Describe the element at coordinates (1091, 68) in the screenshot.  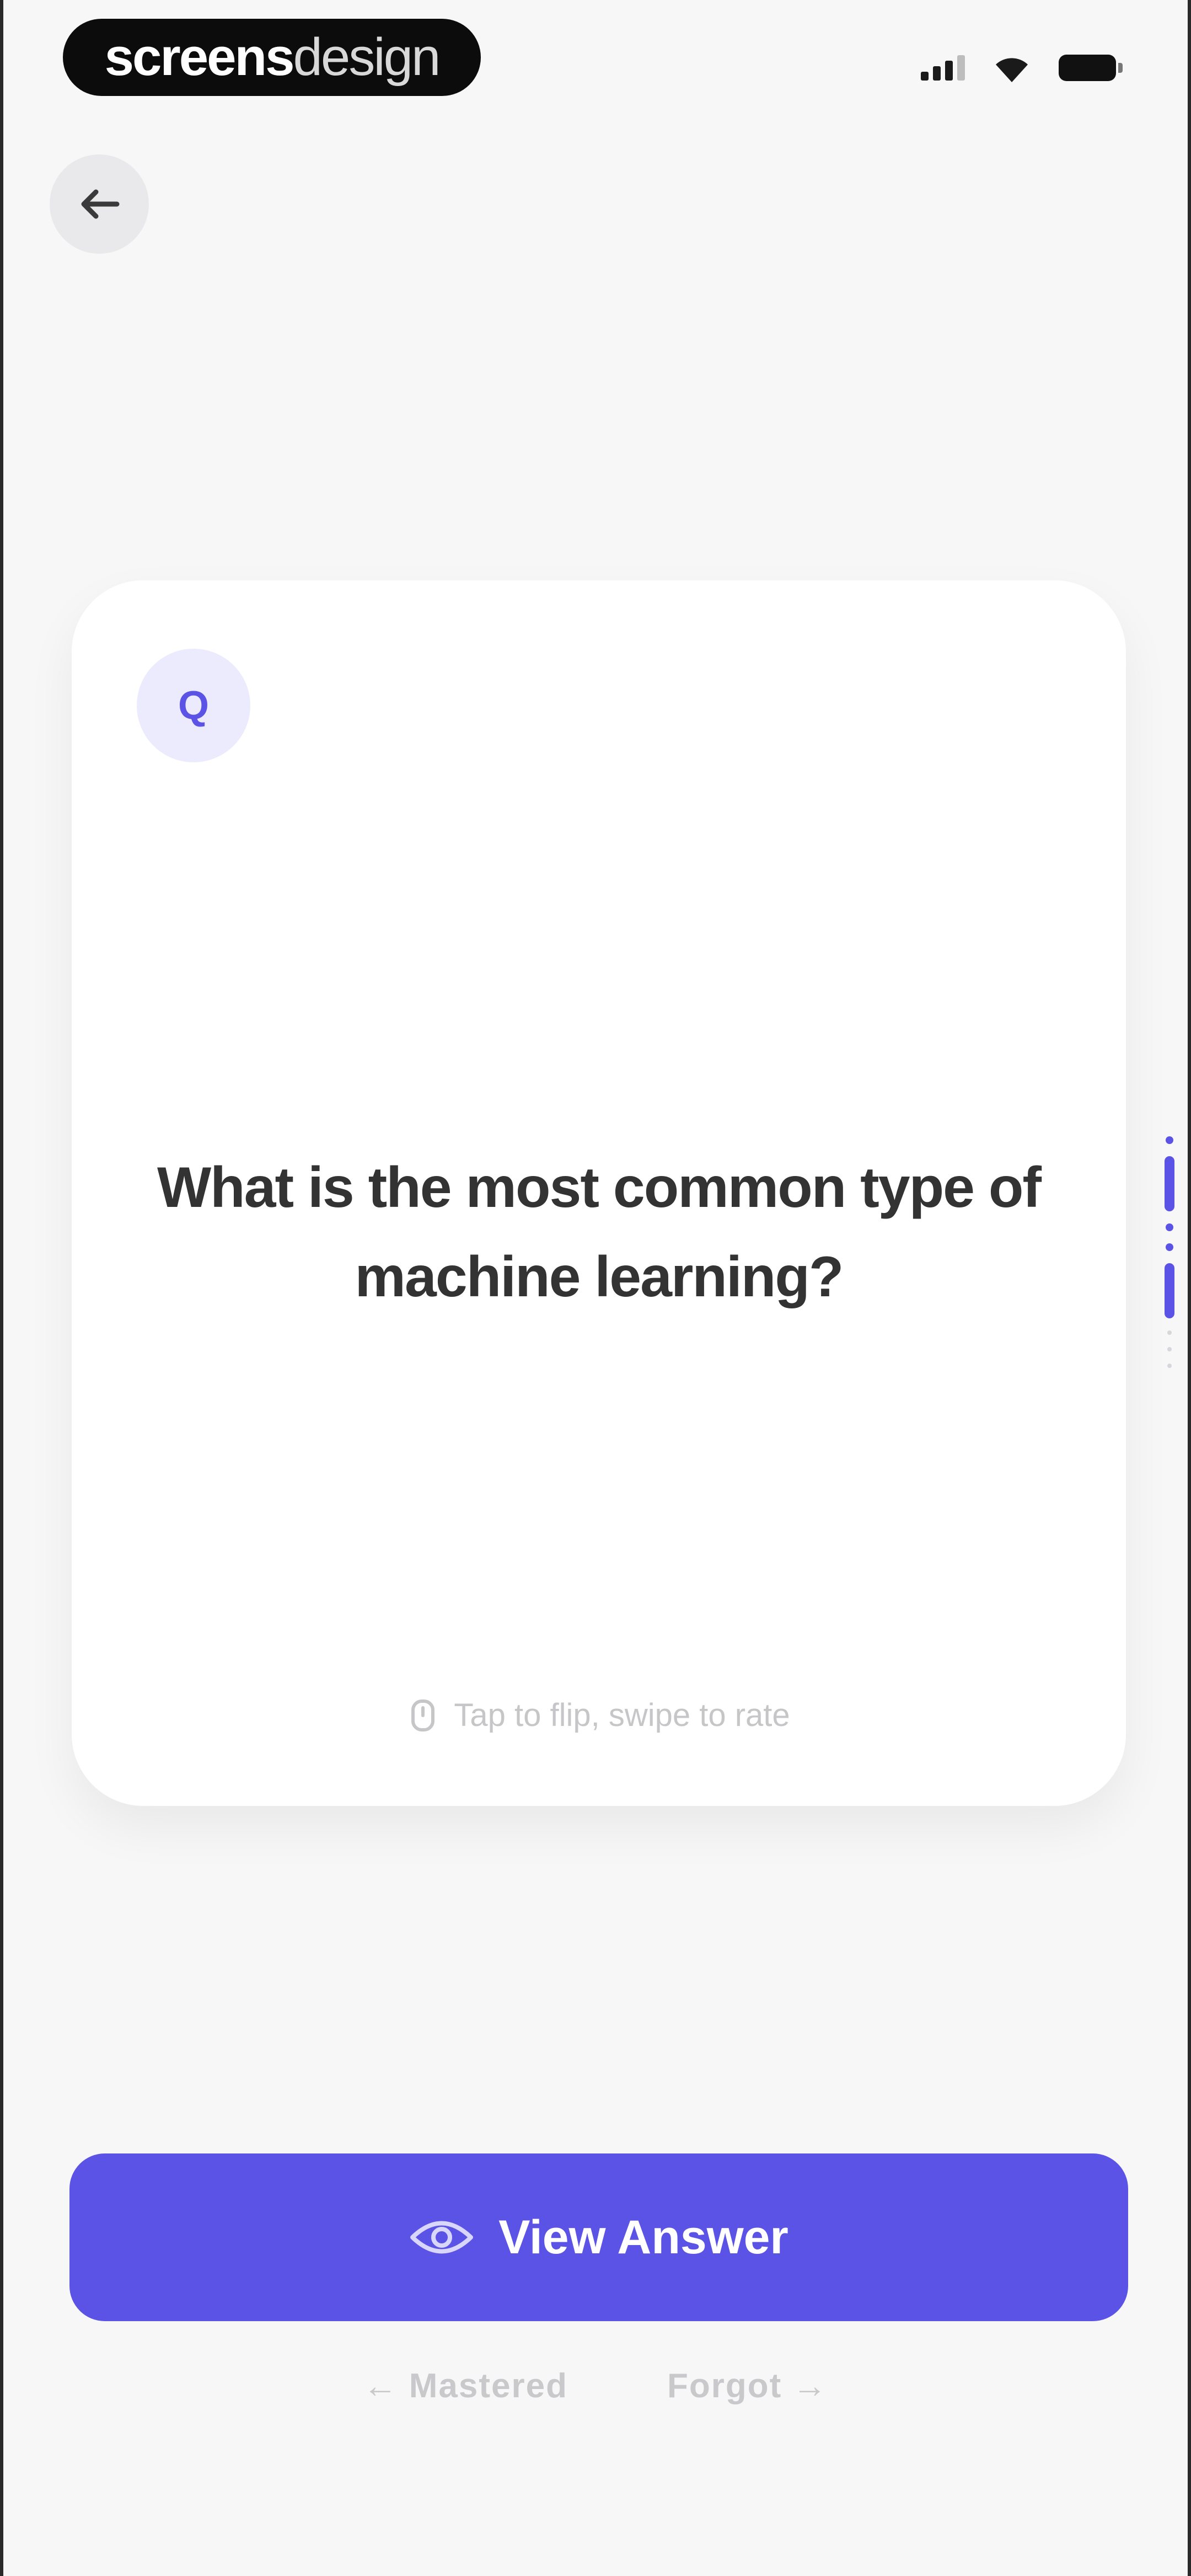
I see `battery-icon` at that location.